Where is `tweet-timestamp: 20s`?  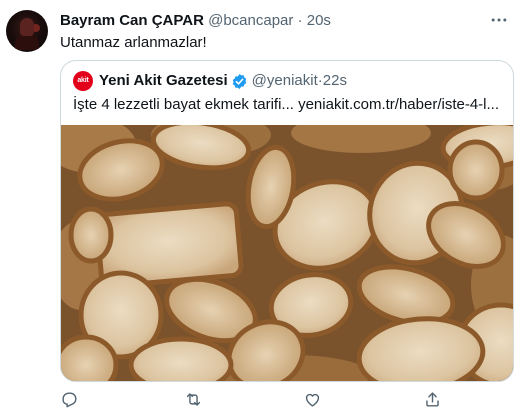 tweet-timestamp: 20s is located at coordinates (319, 20).